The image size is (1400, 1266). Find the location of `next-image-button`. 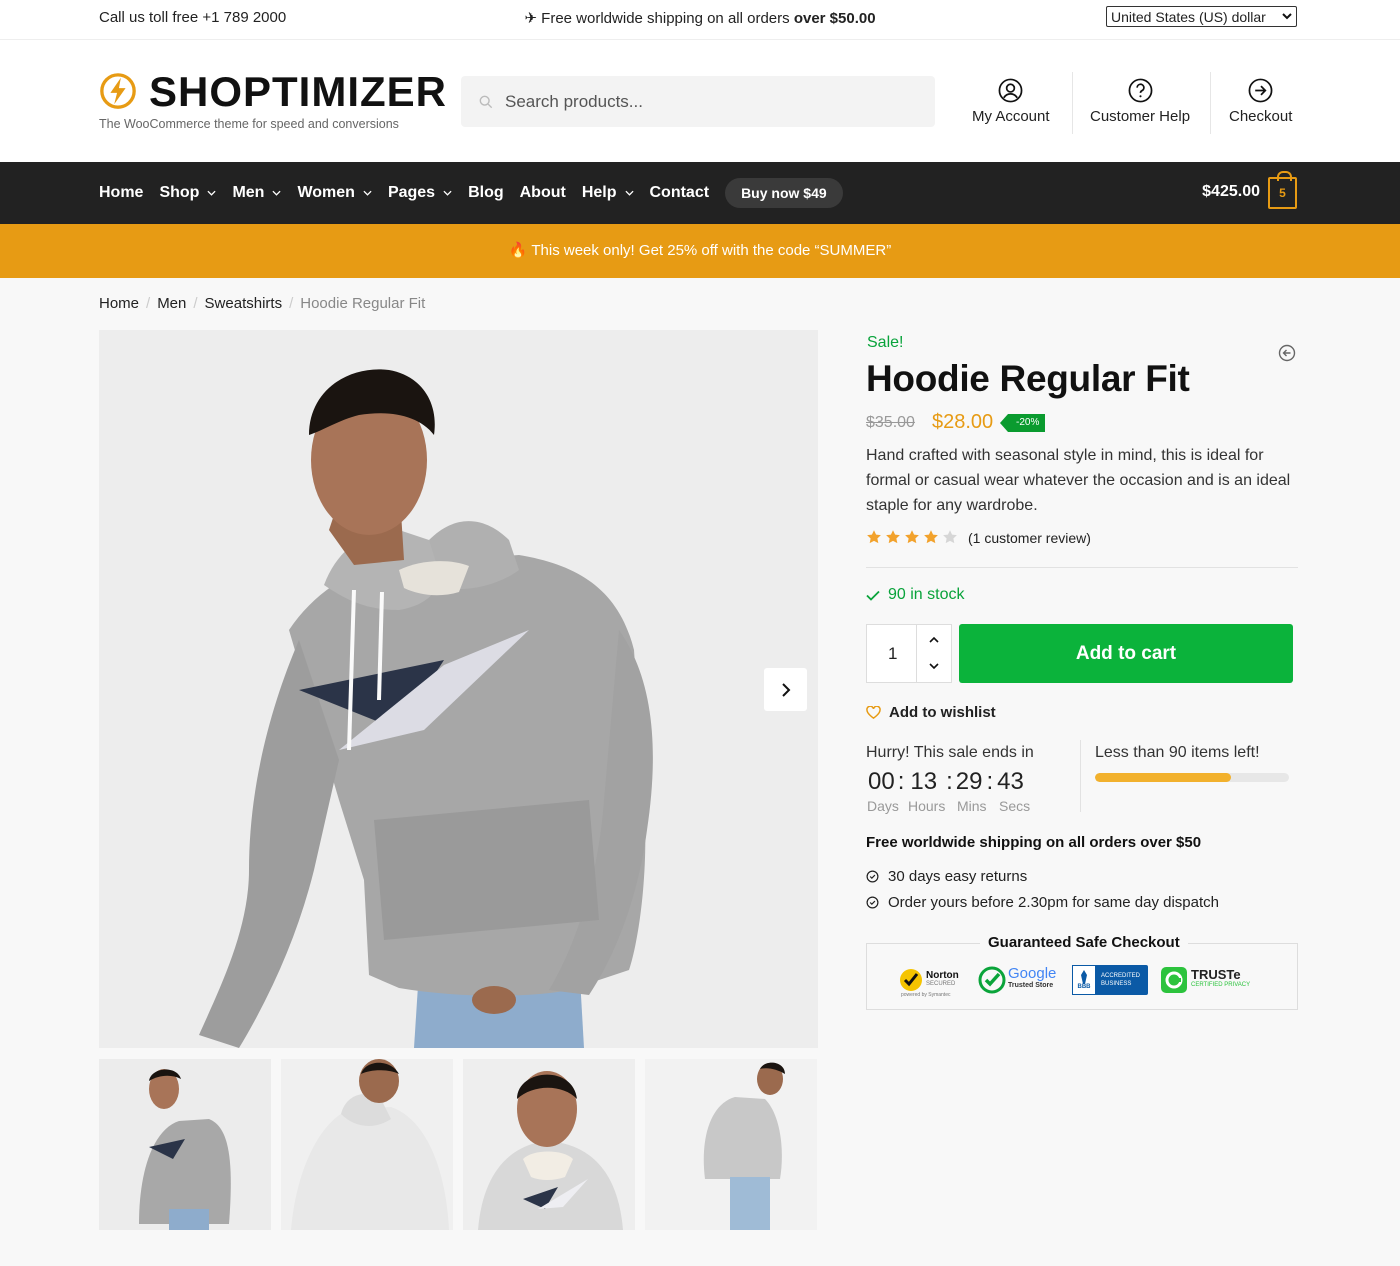

next-image-button is located at coordinates (785, 689).